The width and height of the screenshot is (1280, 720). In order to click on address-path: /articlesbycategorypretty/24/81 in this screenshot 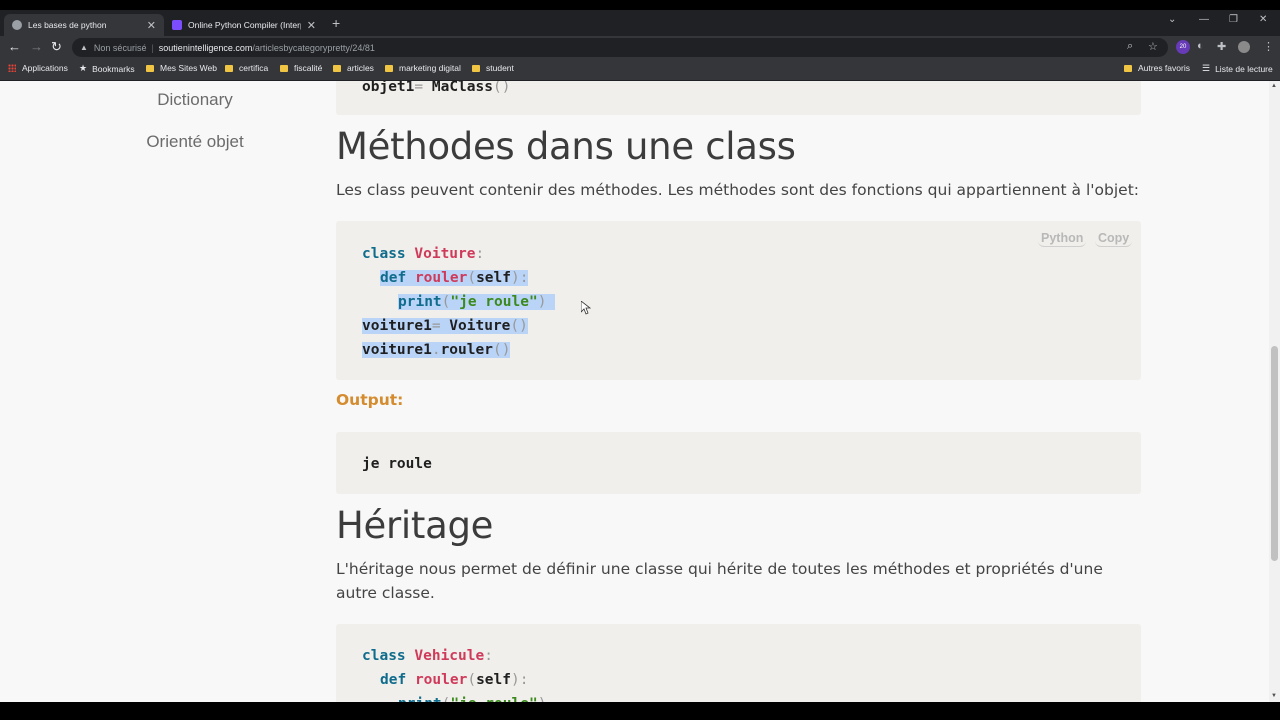, I will do `click(313, 47)`.